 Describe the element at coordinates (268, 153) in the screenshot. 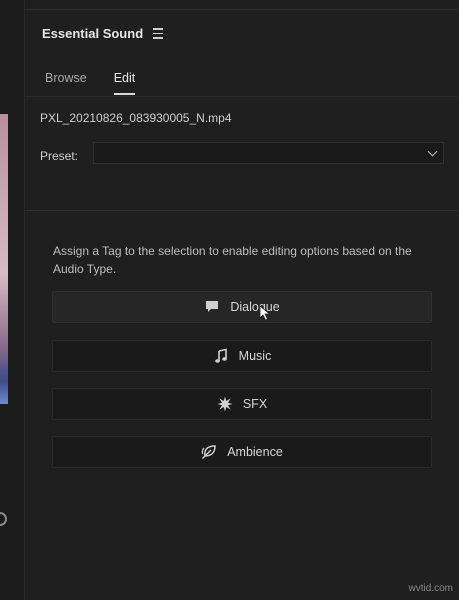

I see `preset-dropdown` at that location.